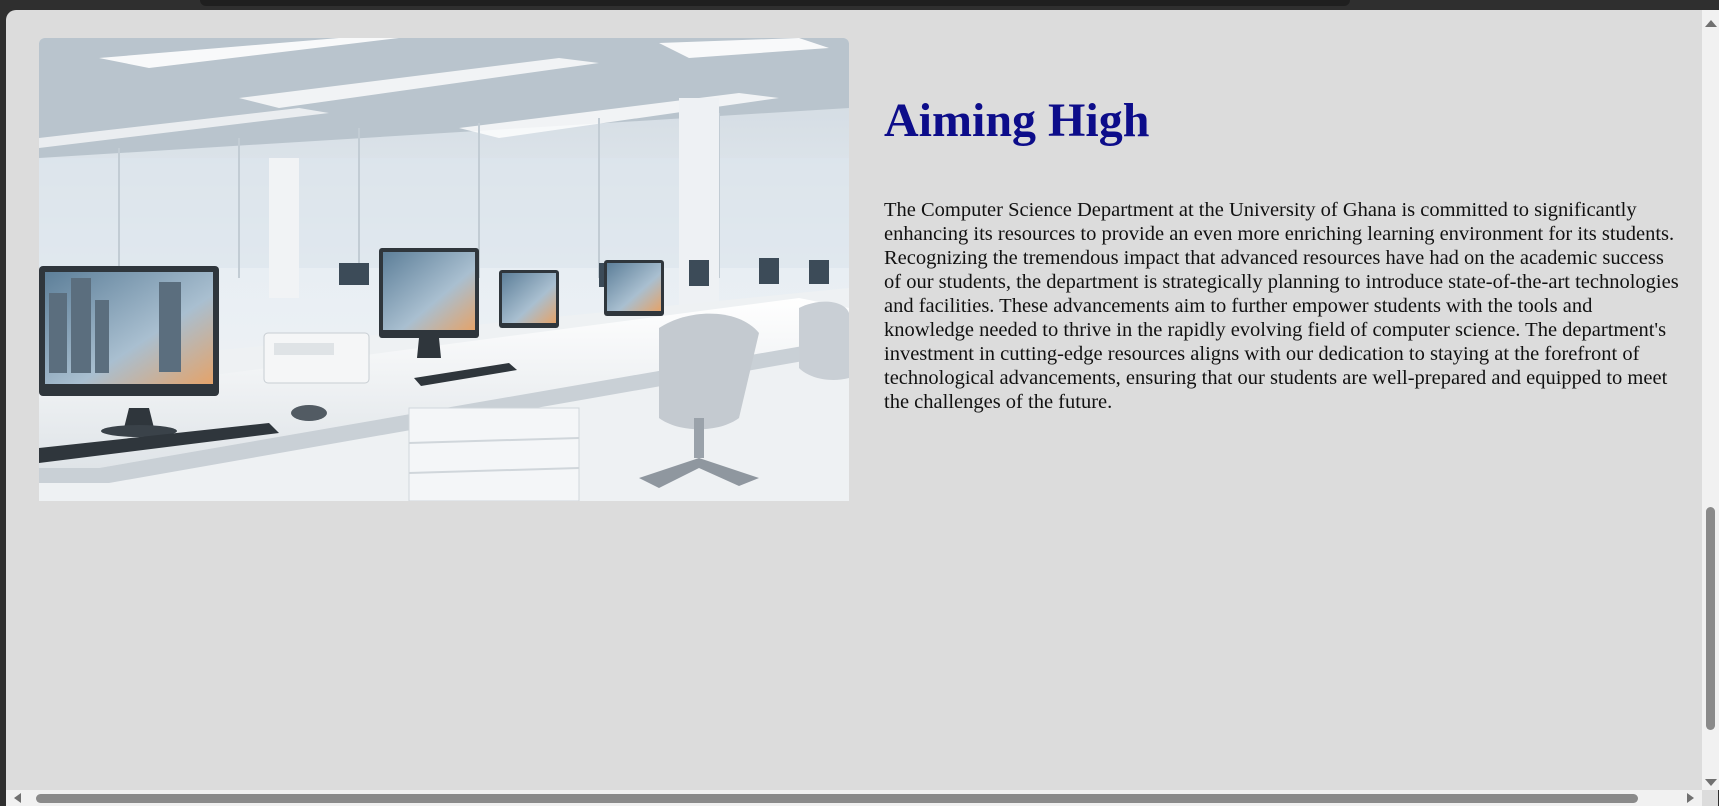 This screenshot has height=806, width=1719. I want to click on horizontal-scrollbar, so click(854, 798).